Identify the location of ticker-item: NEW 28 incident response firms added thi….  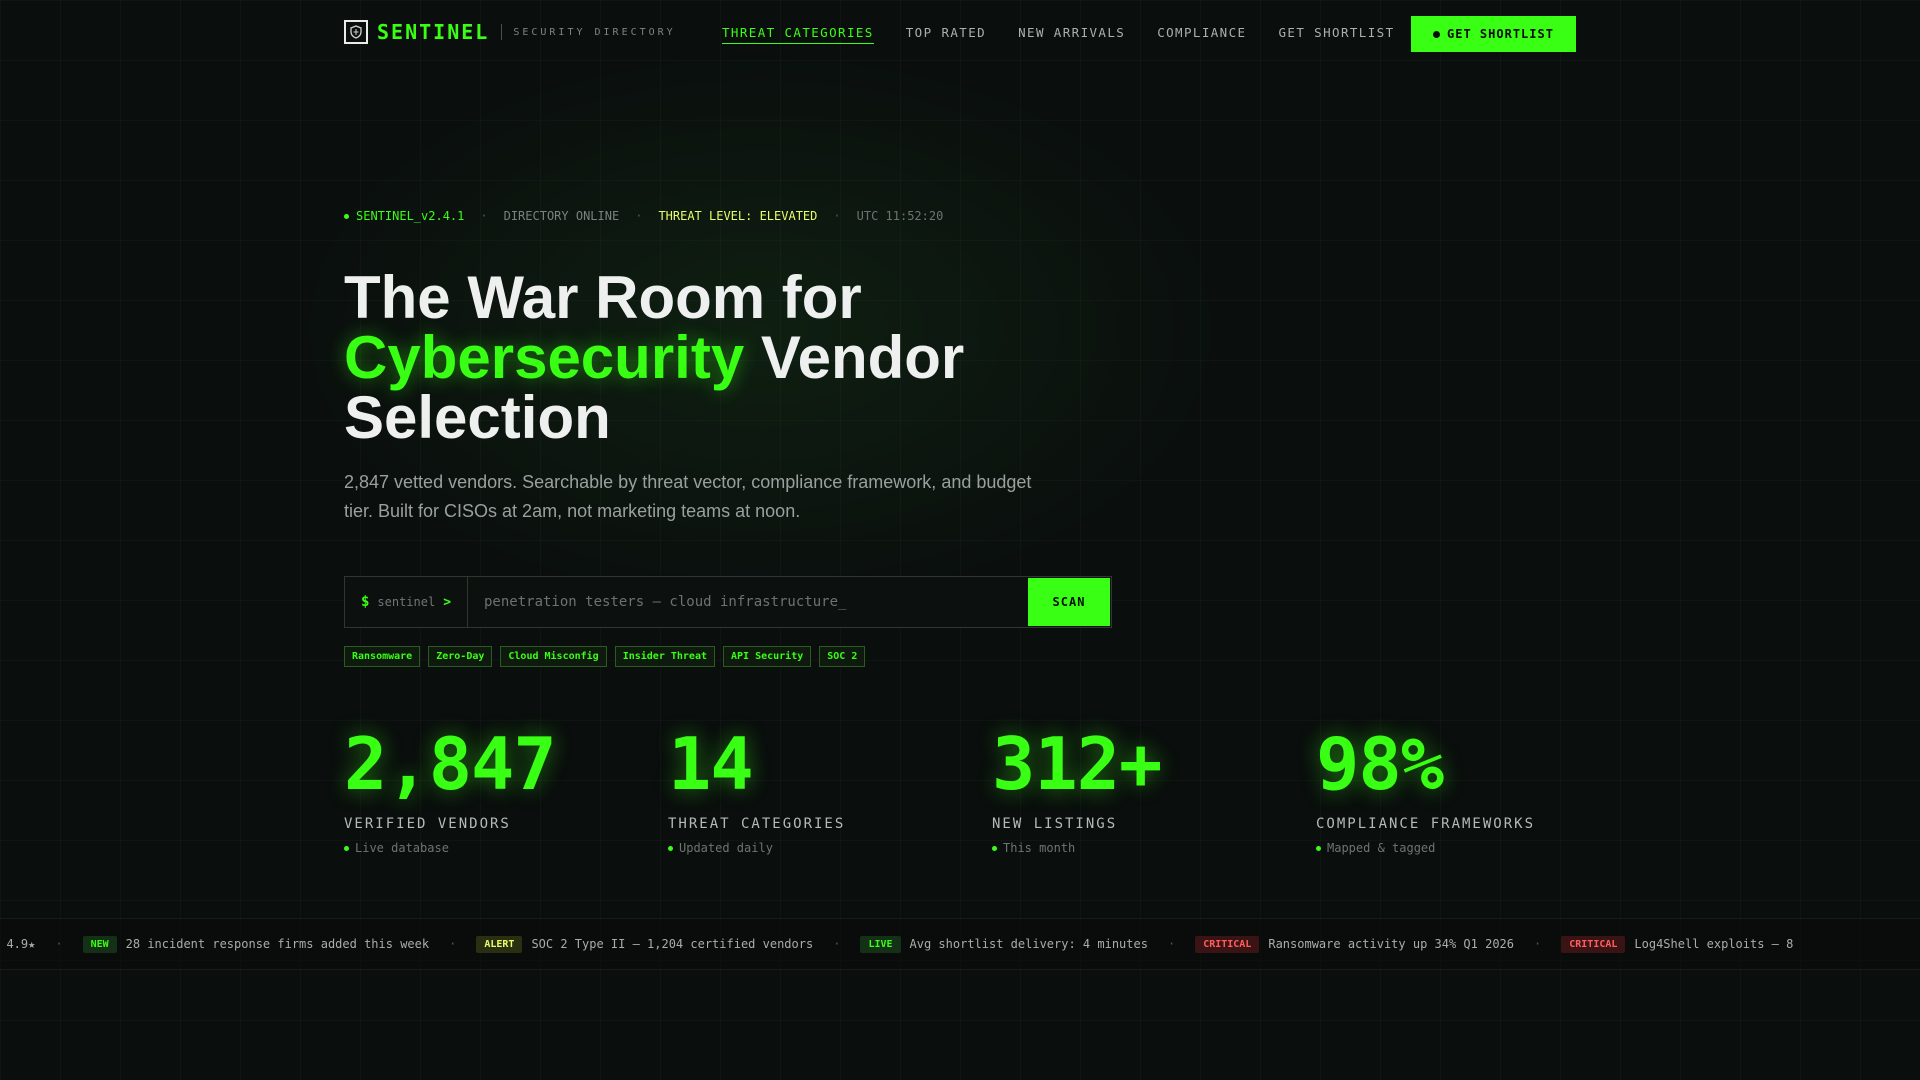
(256, 944).